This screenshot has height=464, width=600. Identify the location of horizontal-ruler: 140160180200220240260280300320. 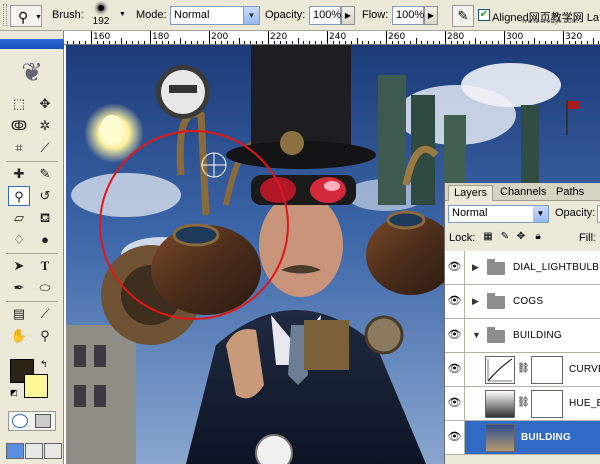
(332, 38).